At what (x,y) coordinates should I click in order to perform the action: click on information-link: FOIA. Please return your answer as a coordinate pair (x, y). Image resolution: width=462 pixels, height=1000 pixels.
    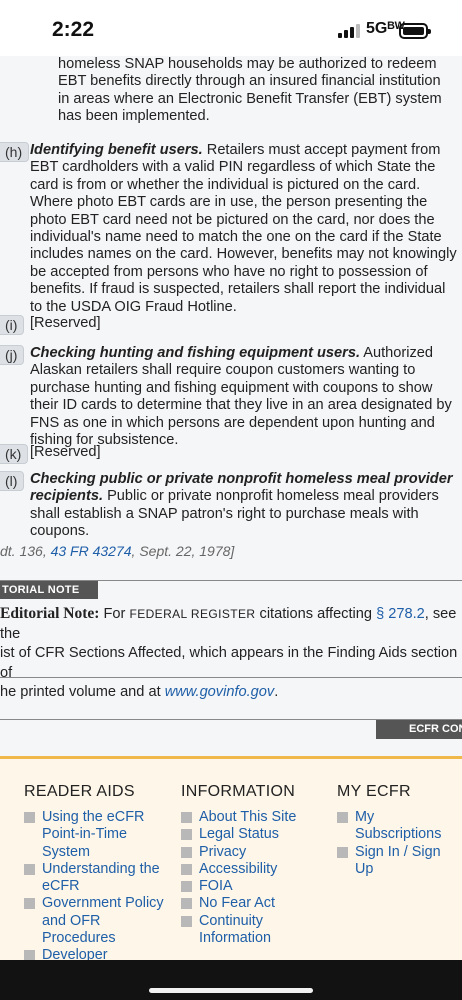
    Looking at the image, I should click on (256, 886).